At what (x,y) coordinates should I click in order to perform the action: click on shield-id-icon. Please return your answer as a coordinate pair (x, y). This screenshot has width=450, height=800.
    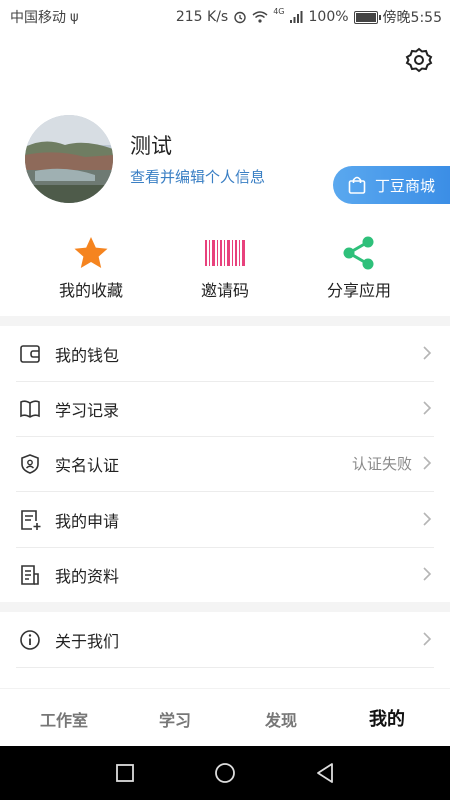
    Looking at the image, I should click on (30, 464).